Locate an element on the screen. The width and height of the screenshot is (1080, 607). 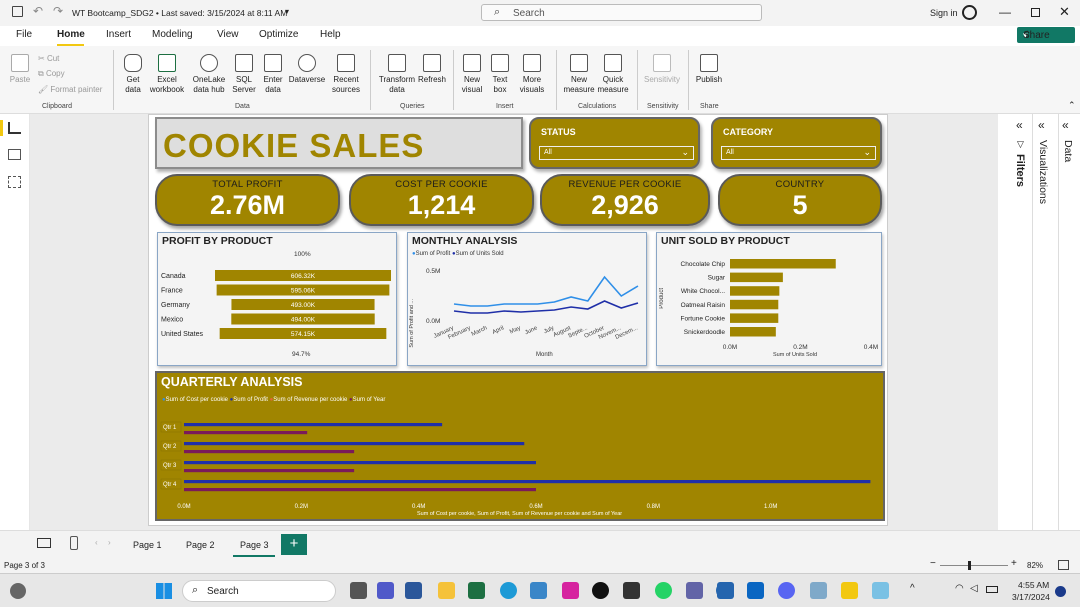
copy-button: ⧉ Copy is located at coordinates (51, 74).